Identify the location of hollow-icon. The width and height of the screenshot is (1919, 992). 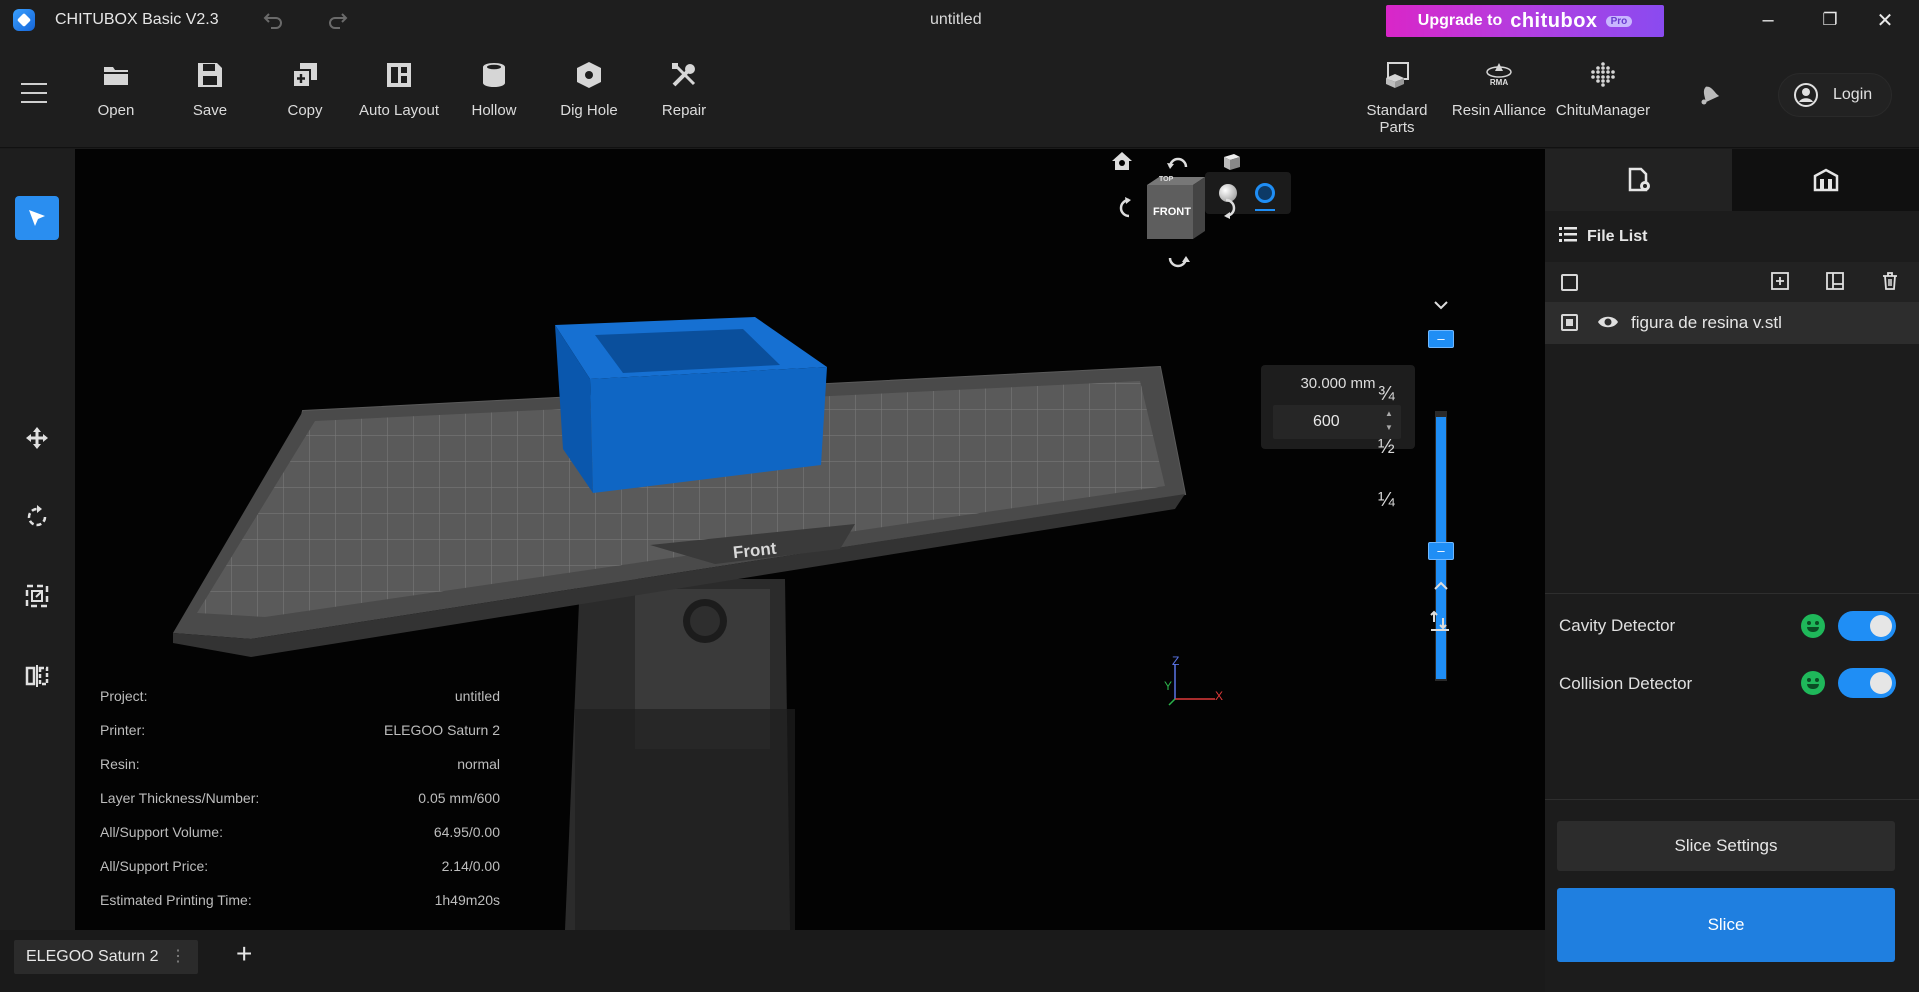
(494, 75).